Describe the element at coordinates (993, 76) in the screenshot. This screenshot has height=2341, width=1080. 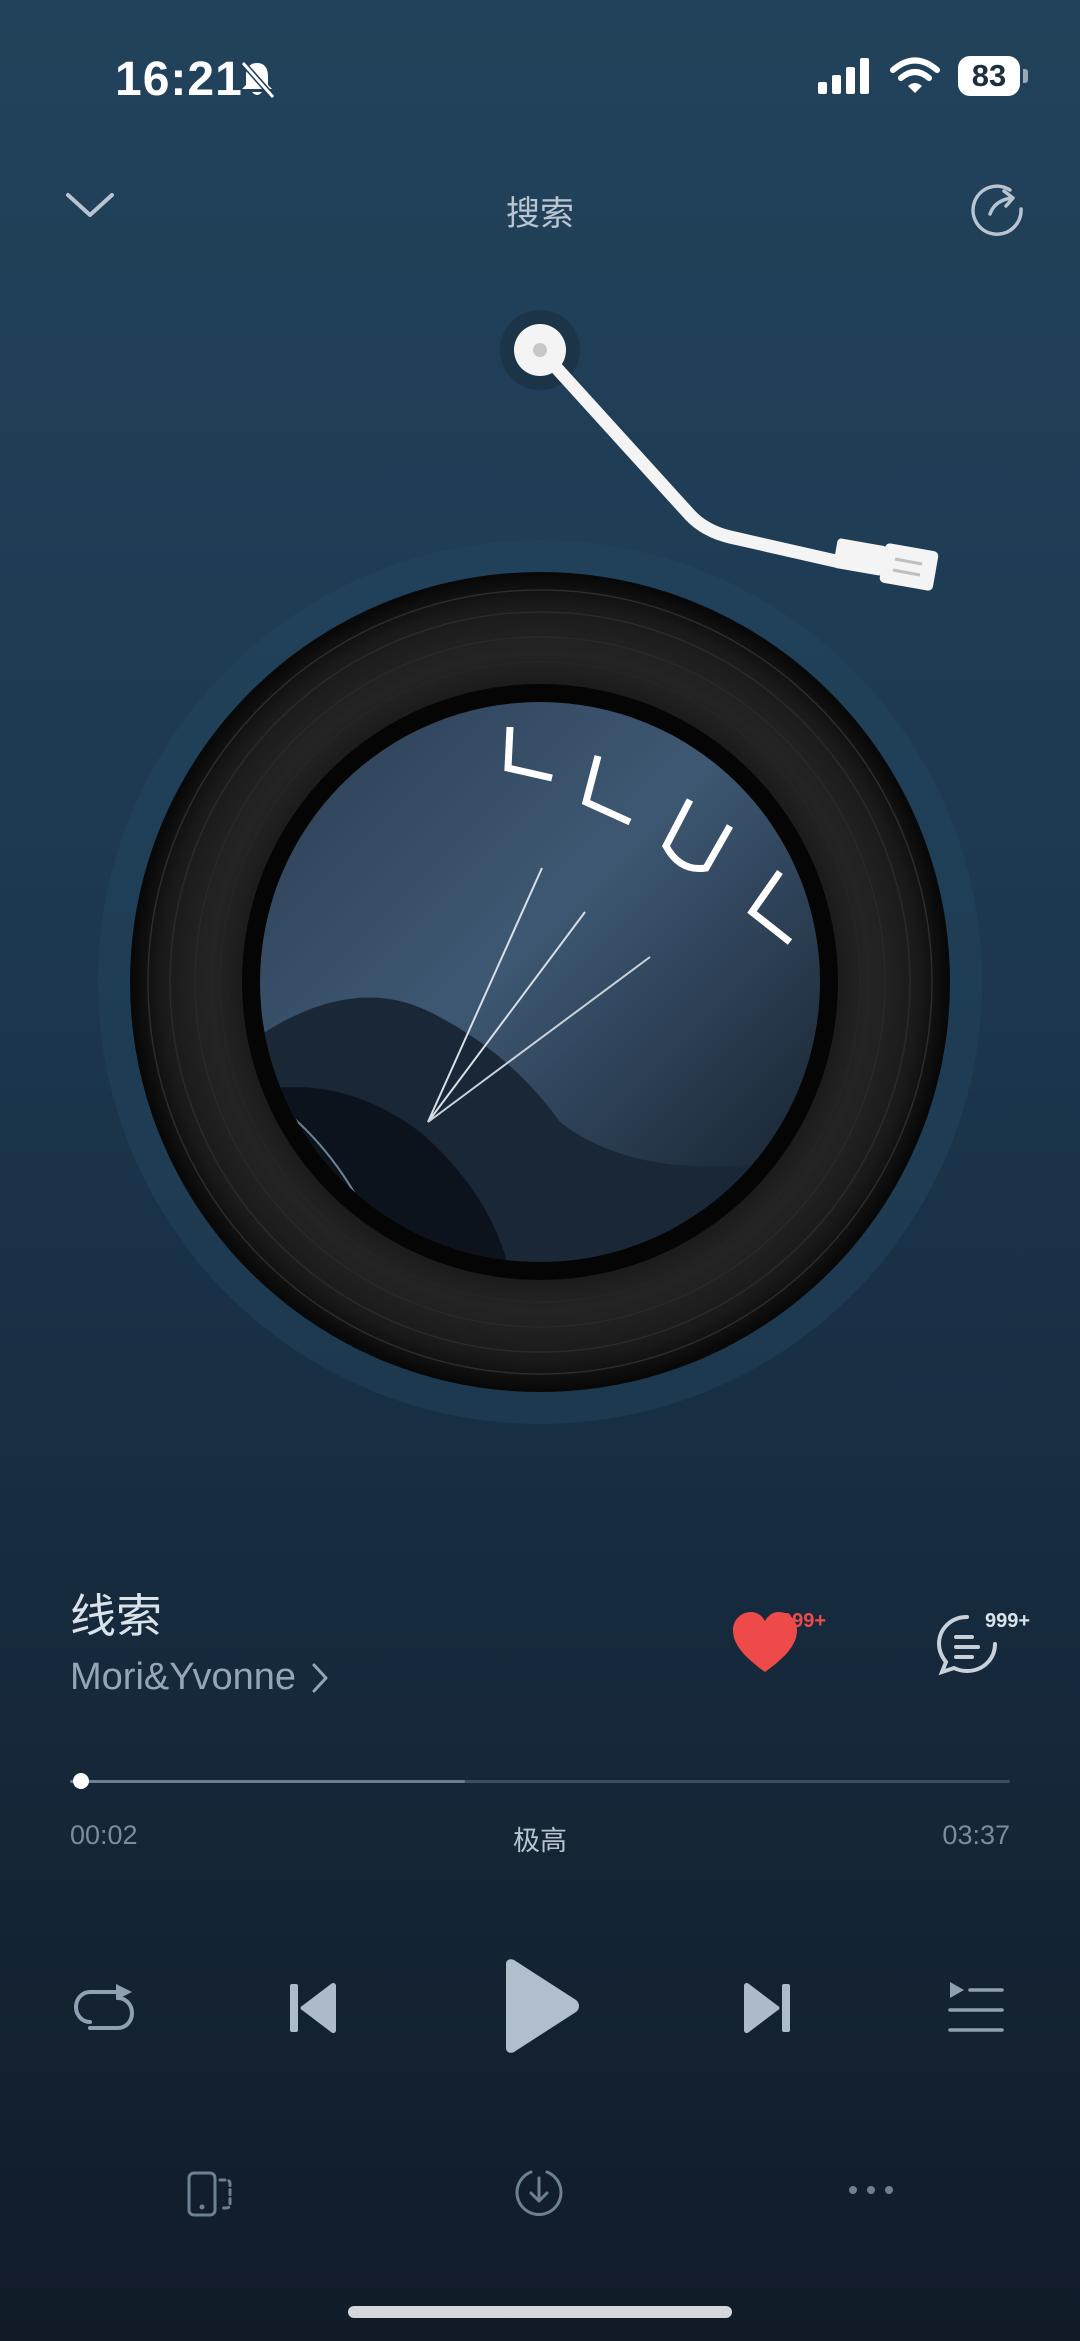
I see `battery-indicator: 83` at that location.